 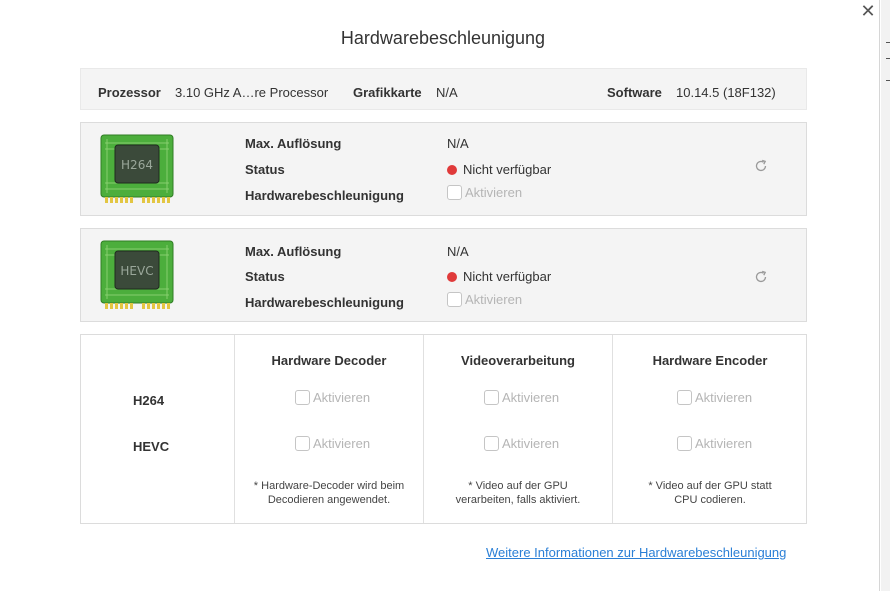 I want to click on column-header-processing: Videoverarbeitung, so click(x=518, y=360).